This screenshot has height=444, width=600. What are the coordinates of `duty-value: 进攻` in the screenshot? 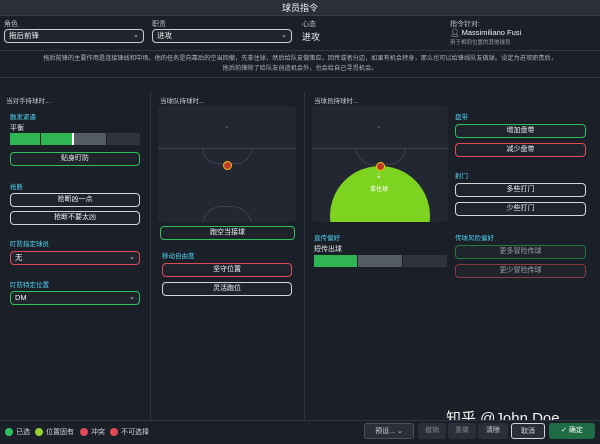 It's located at (164, 35).